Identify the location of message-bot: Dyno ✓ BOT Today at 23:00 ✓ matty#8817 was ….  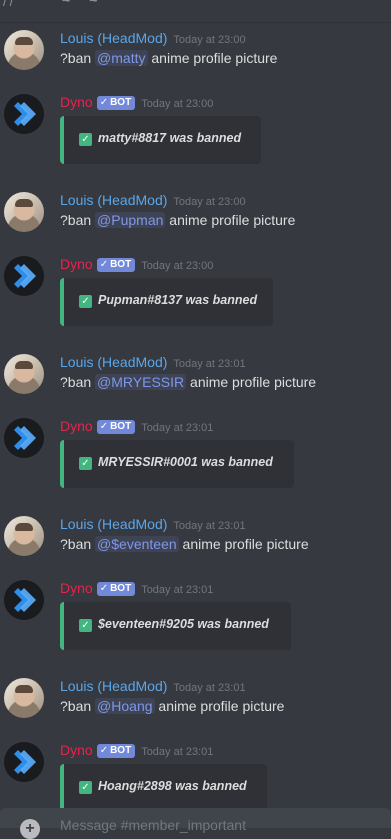
(195, 130).